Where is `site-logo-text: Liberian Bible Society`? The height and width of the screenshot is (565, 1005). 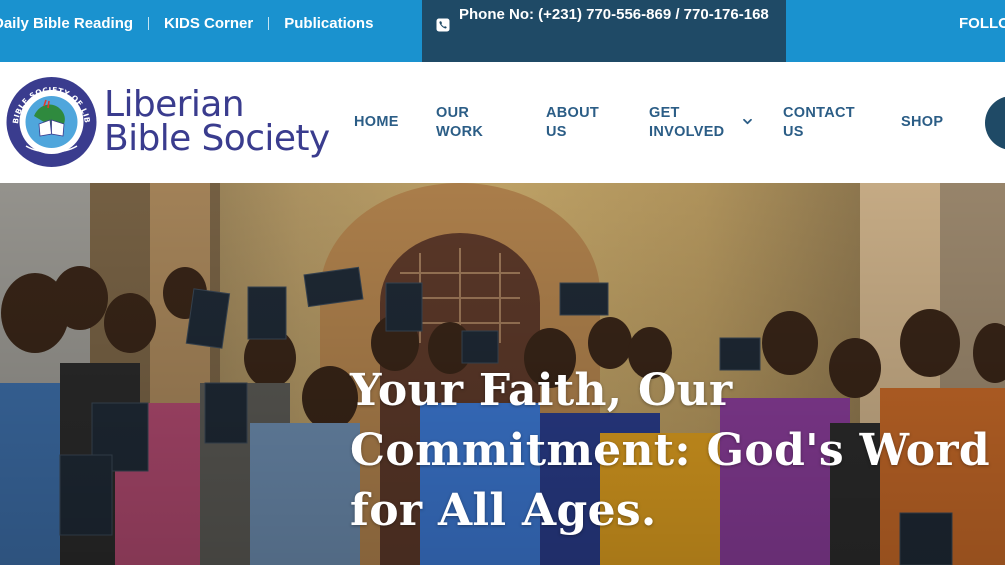
site-logo-text: Liberian Bible Society is located at coordinates (217, 121).